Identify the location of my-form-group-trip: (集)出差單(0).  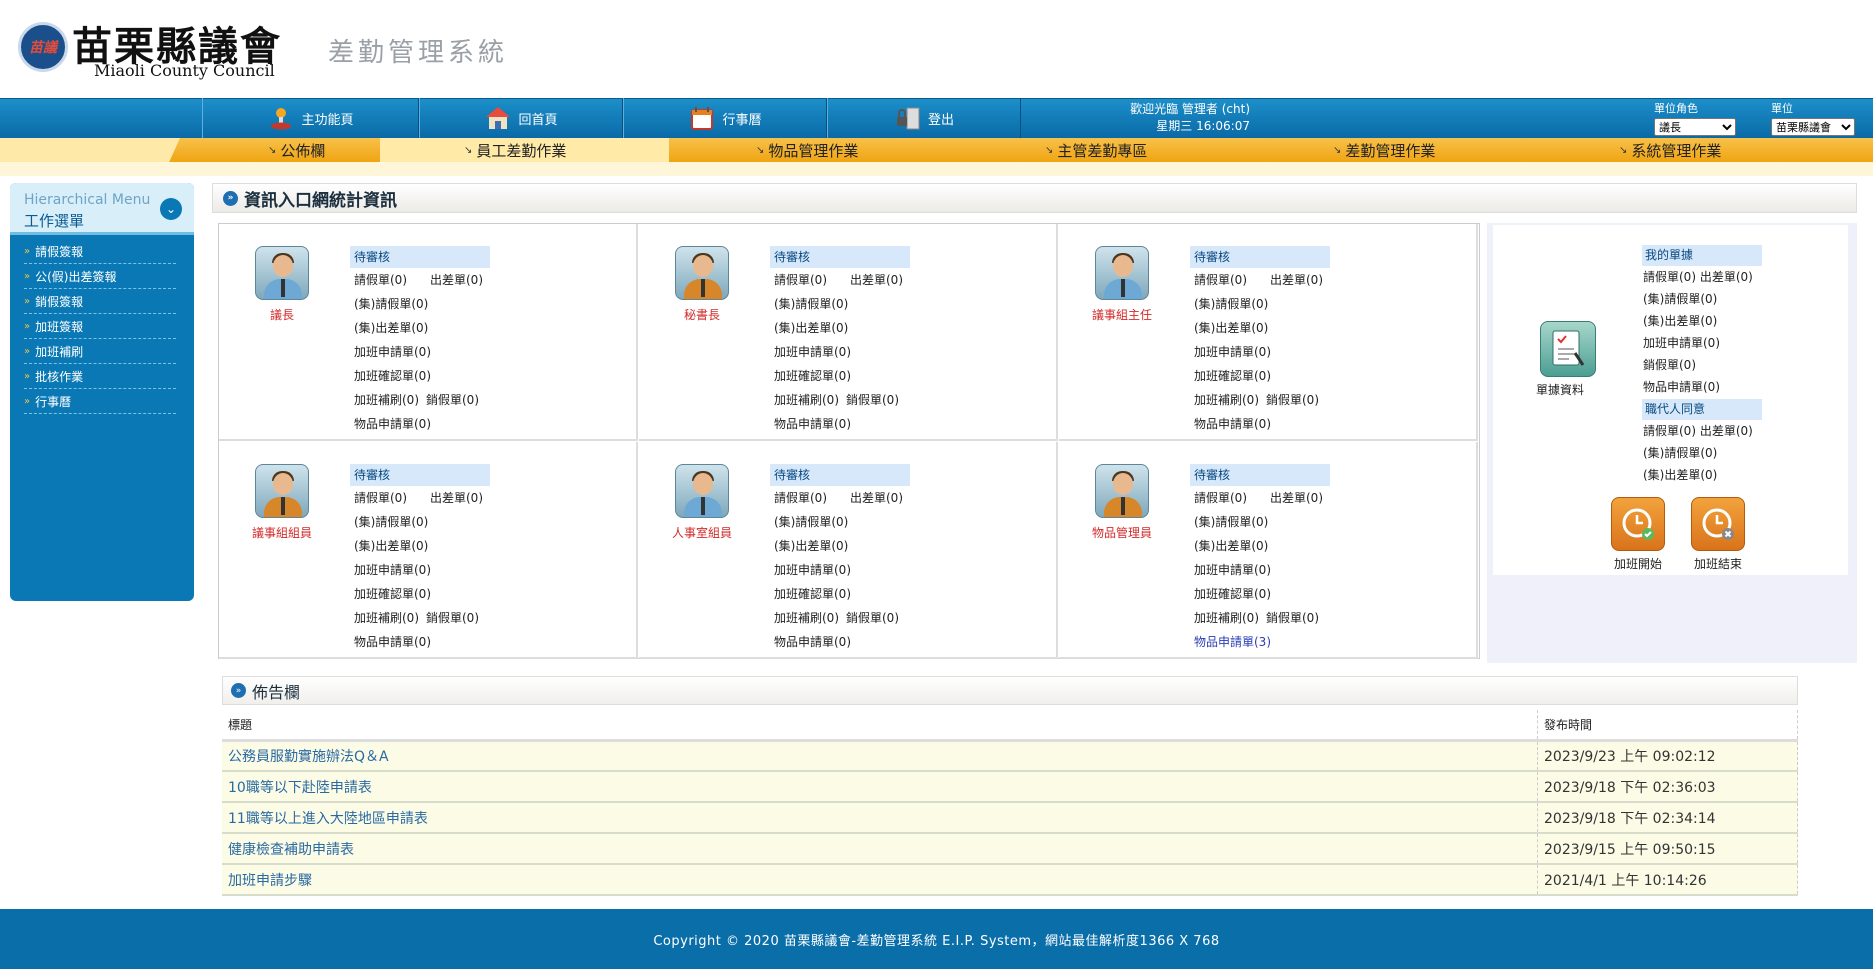
(1680, 321).